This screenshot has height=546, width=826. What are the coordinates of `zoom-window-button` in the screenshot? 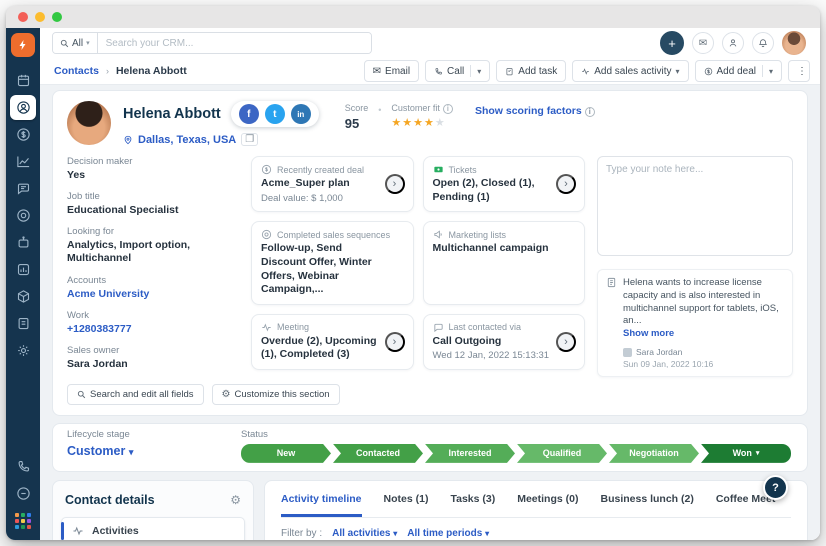 It's located at (57, 17).